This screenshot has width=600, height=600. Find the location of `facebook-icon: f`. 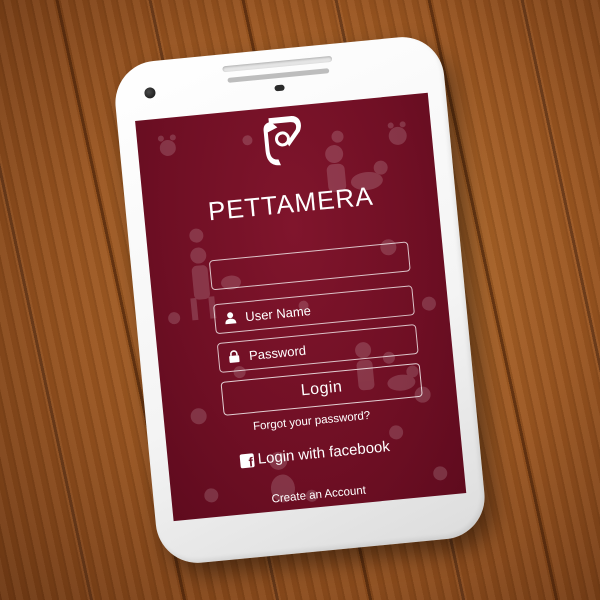

facebook-icon: f is located at coordinates (247, 460).